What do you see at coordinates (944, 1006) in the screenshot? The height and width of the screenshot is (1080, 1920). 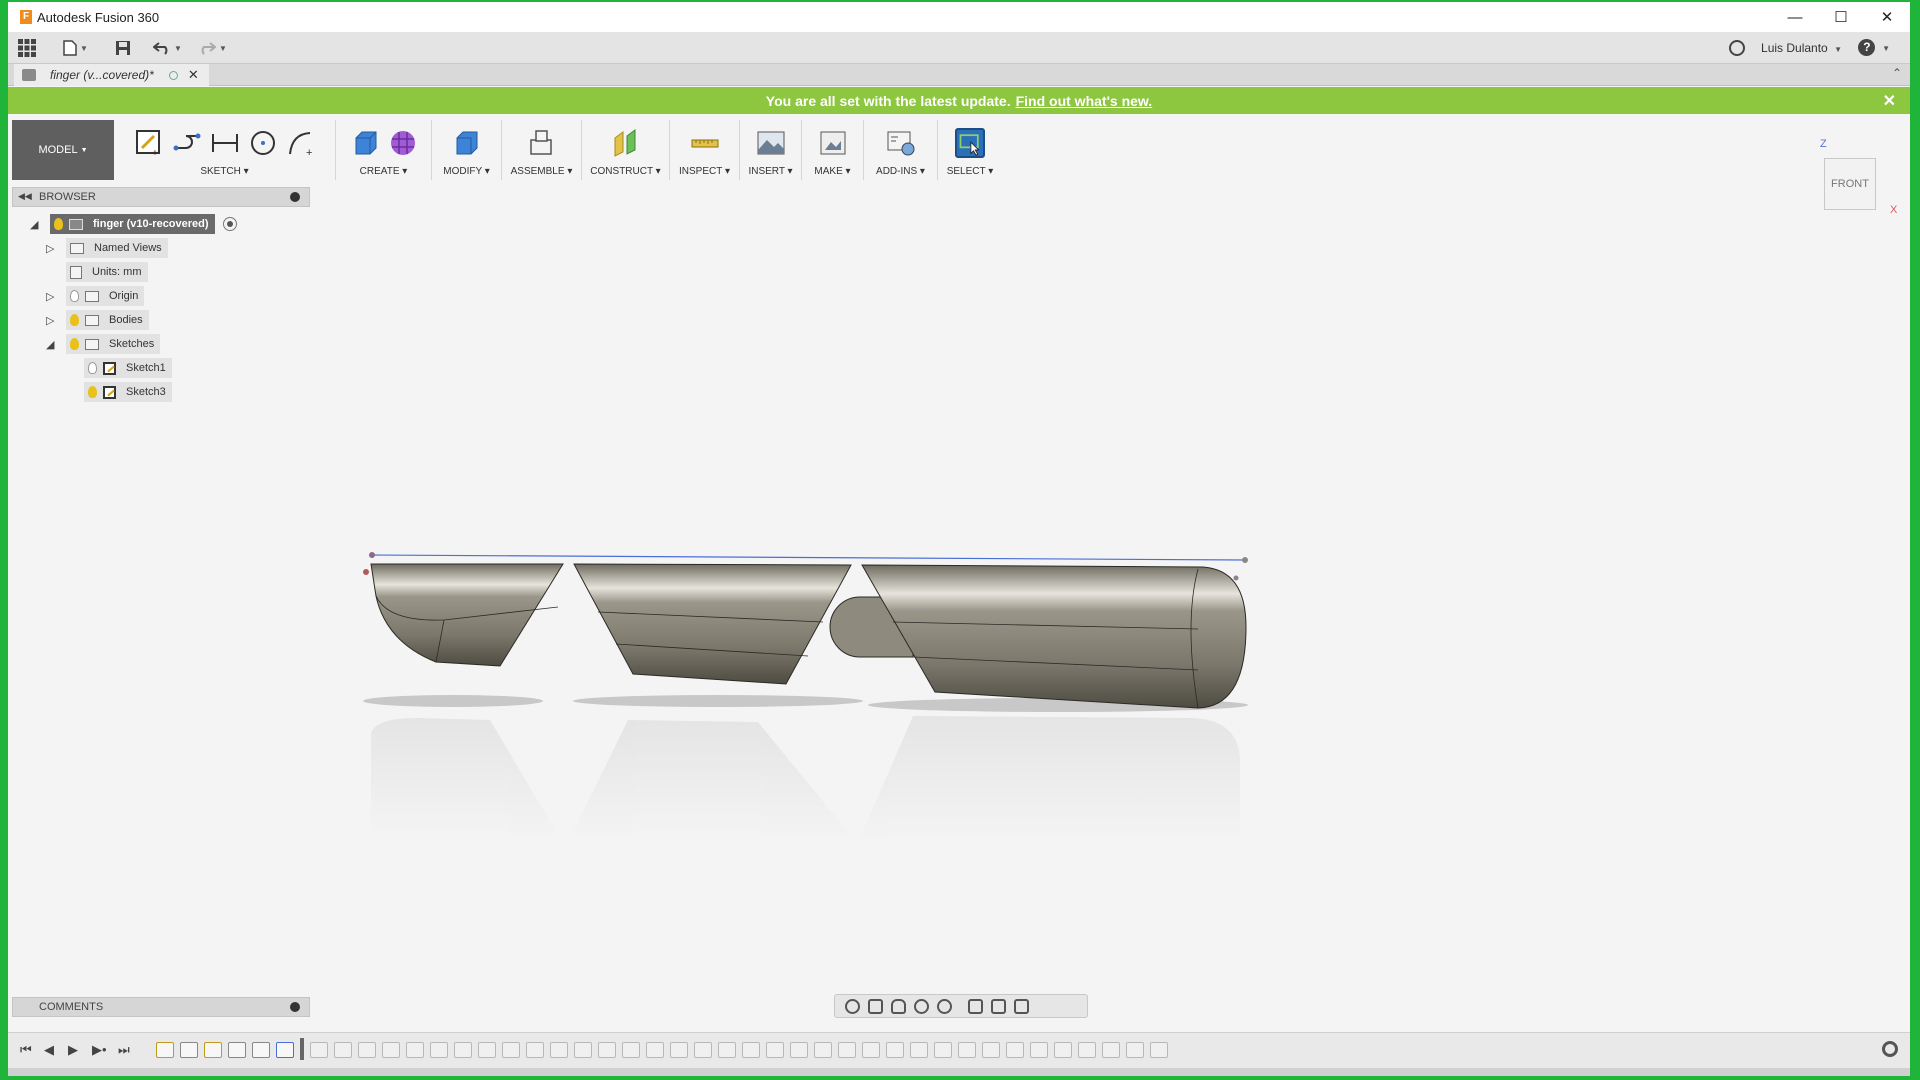 I see `zoom-window-icon` at bounding box center [944, 1006].